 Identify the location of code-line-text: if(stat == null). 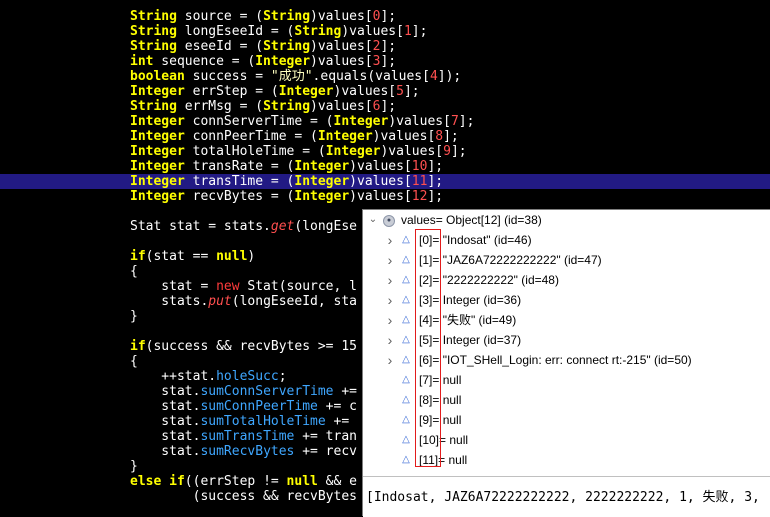
(192, 256).